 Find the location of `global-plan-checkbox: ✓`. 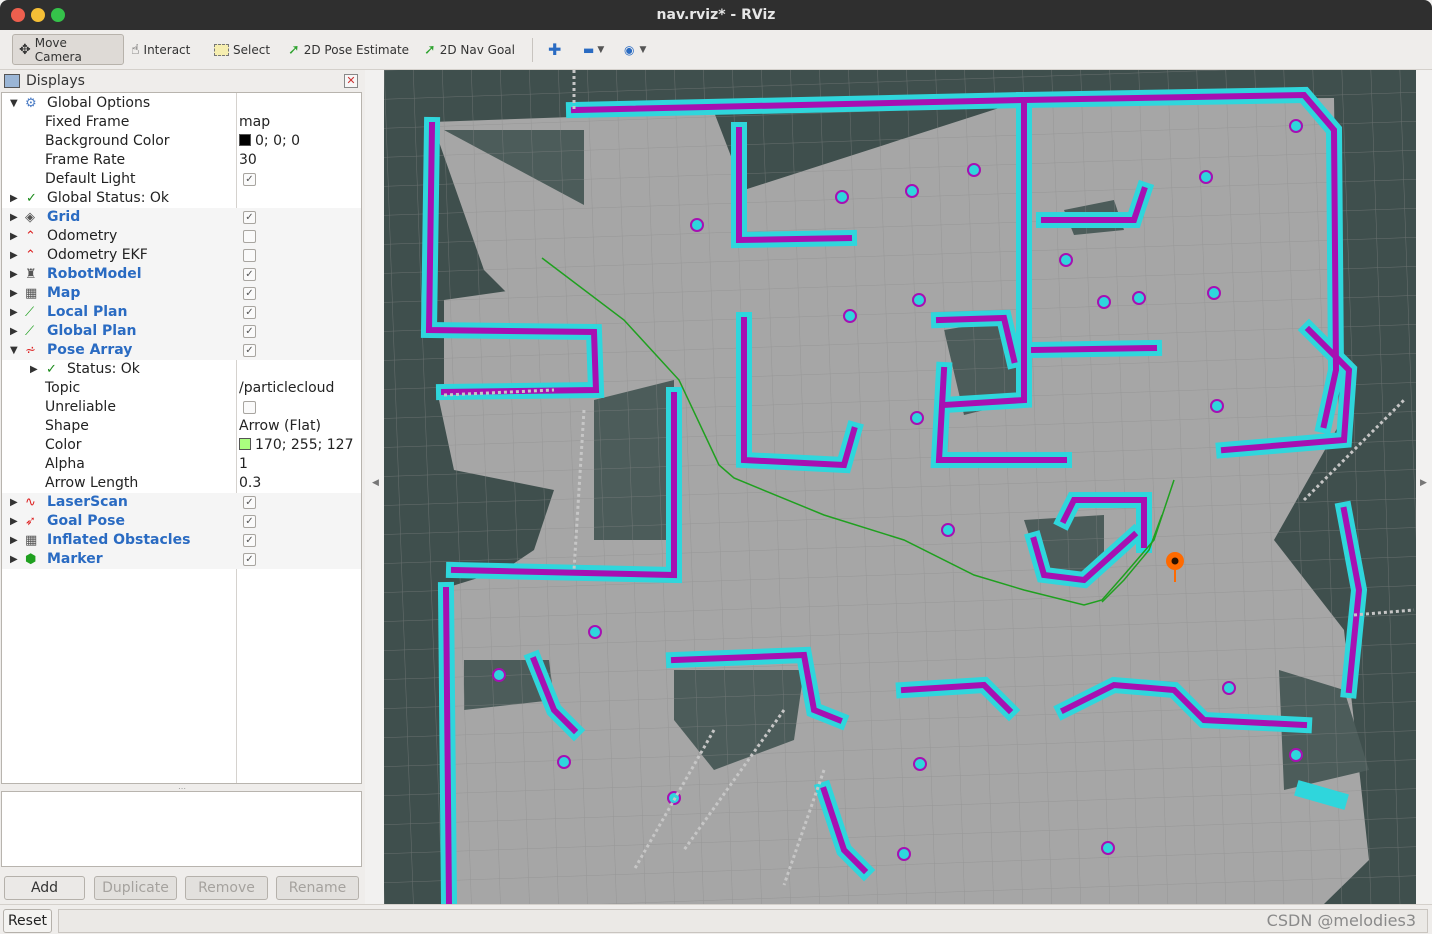

global-plan-checkbox: ✓ is located at coordinates (249, 331).